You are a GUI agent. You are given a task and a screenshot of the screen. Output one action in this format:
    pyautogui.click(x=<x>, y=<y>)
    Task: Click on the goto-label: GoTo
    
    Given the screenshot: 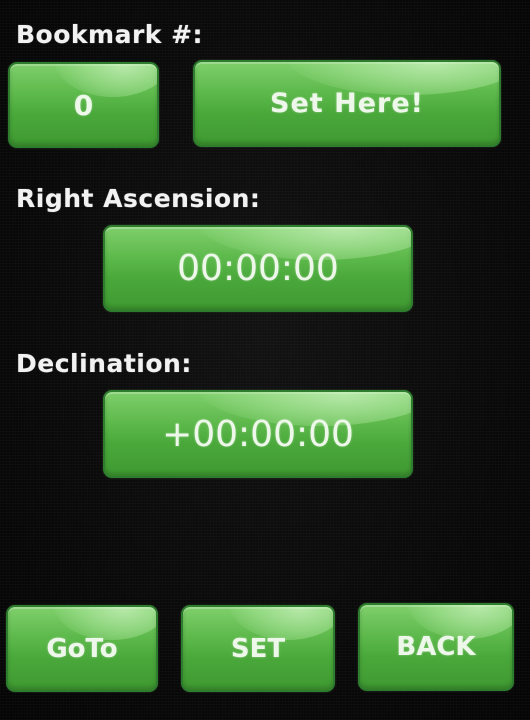 What is the action you would take?
    pyautogui.click(x=82, y=648)
    